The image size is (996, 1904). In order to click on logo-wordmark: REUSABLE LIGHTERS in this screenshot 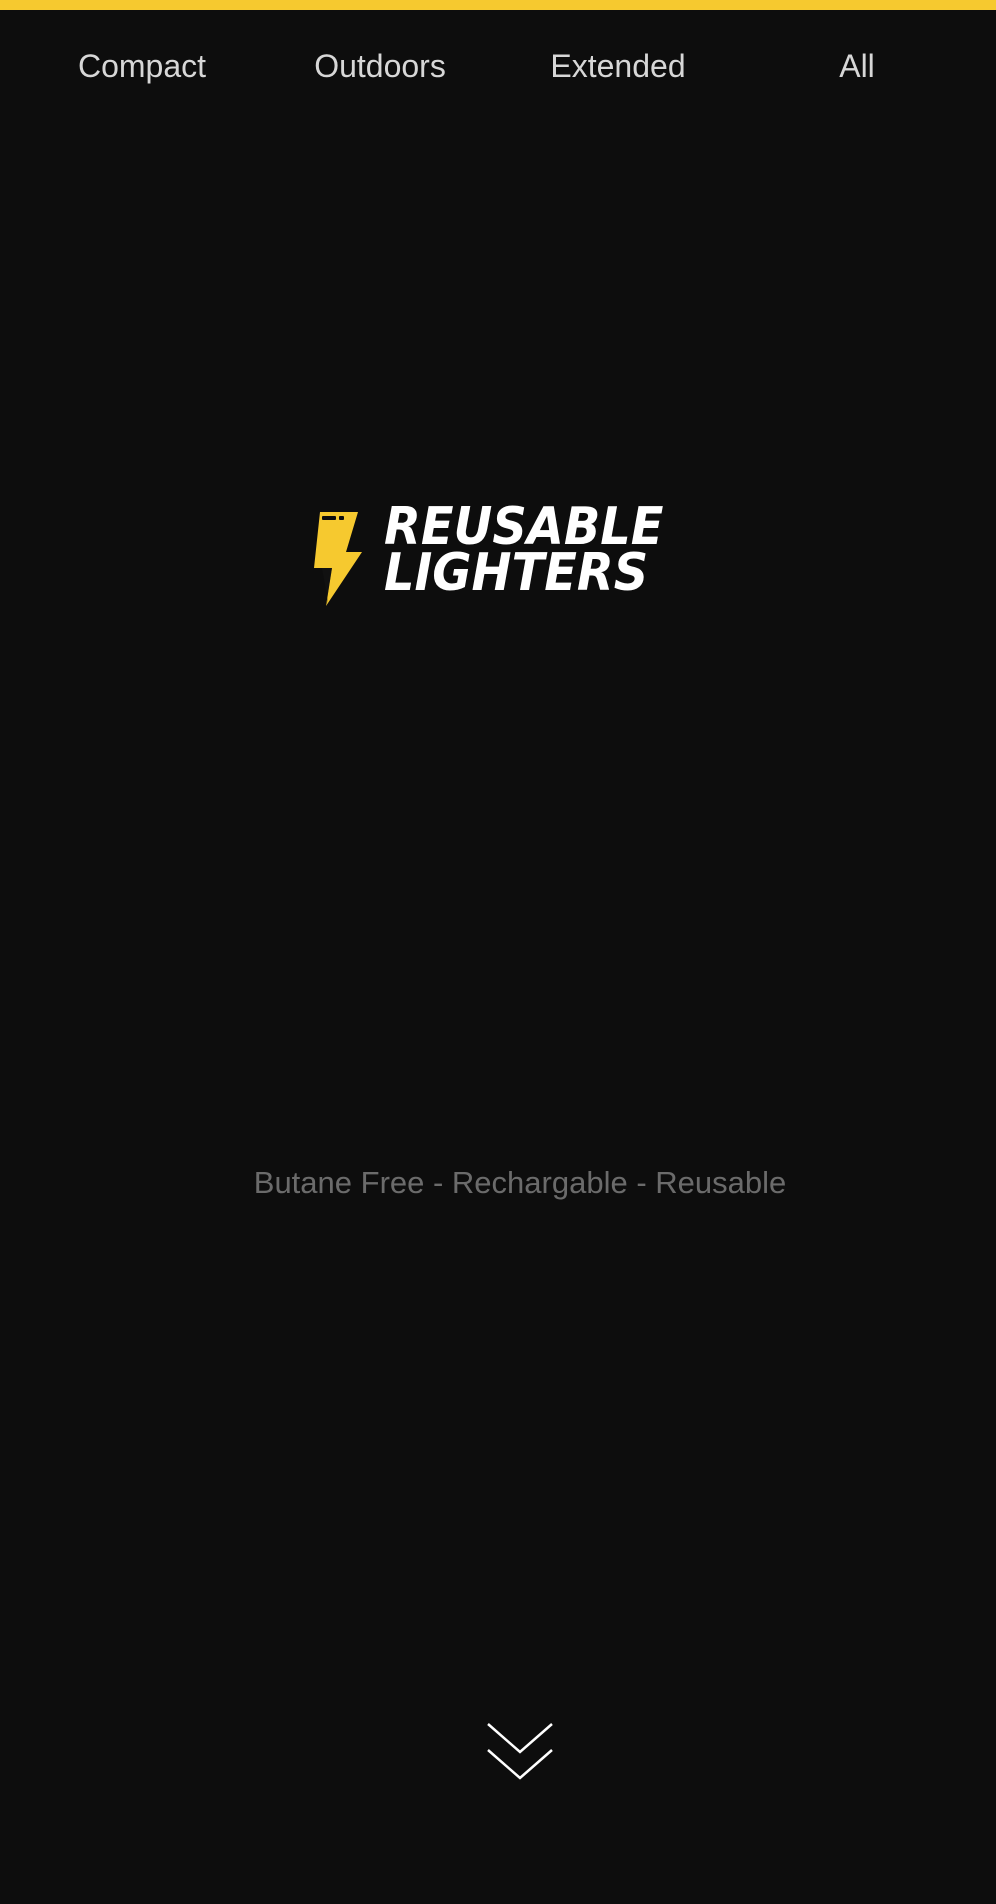, I will do `click(534, 552)`.